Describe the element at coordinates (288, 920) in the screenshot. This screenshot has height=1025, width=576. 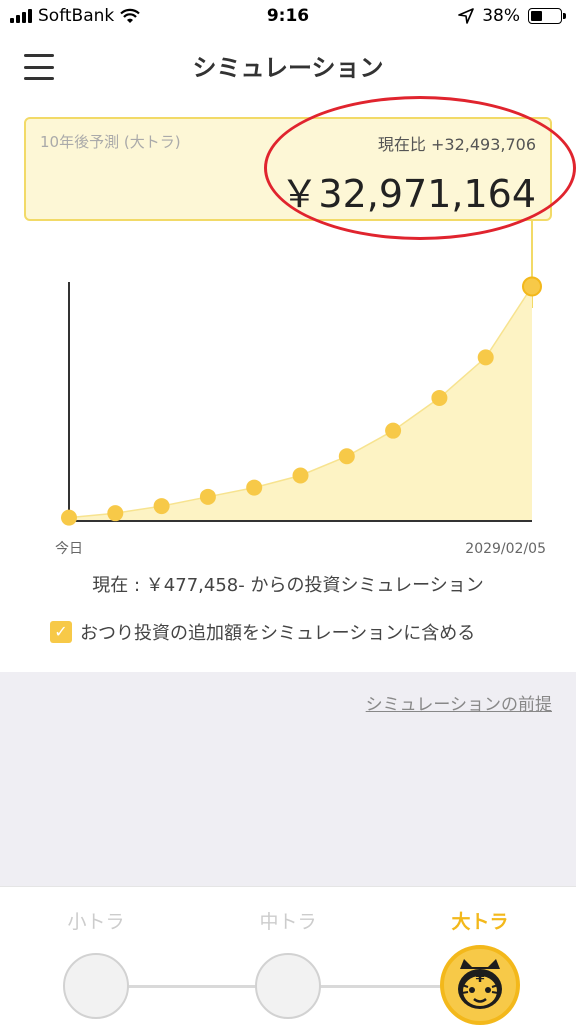
I see `plan-label-medium: 中トラ` at that location.